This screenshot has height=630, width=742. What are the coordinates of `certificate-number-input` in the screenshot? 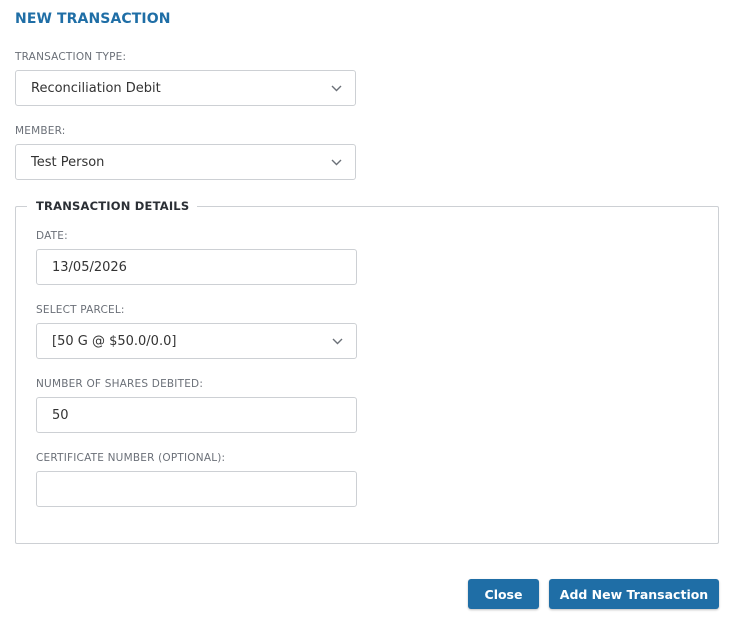 It's located at (196, 489).